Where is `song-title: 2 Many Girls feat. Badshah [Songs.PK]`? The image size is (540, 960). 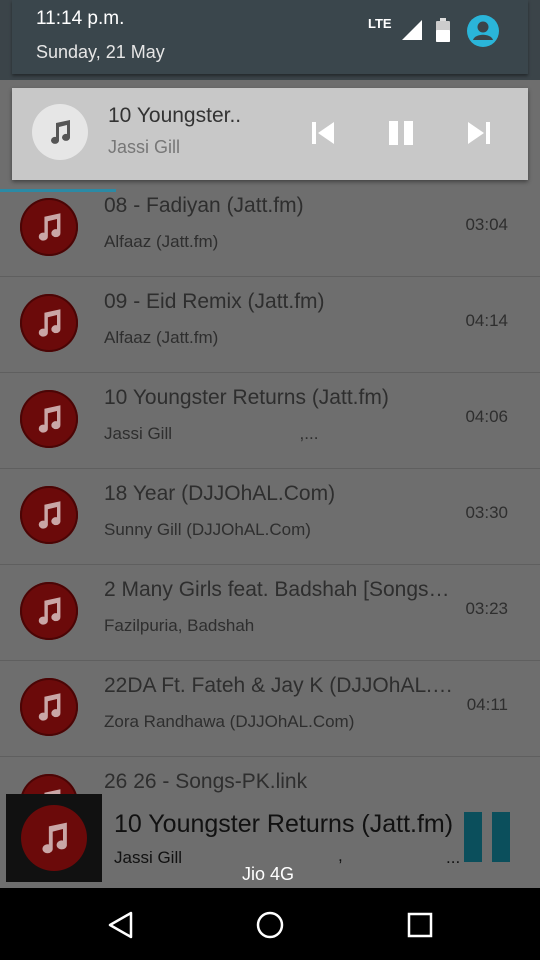
song-title: 2 Many Girls feat. Badshah [Songs.PK] is located at coordinates (279, 589).